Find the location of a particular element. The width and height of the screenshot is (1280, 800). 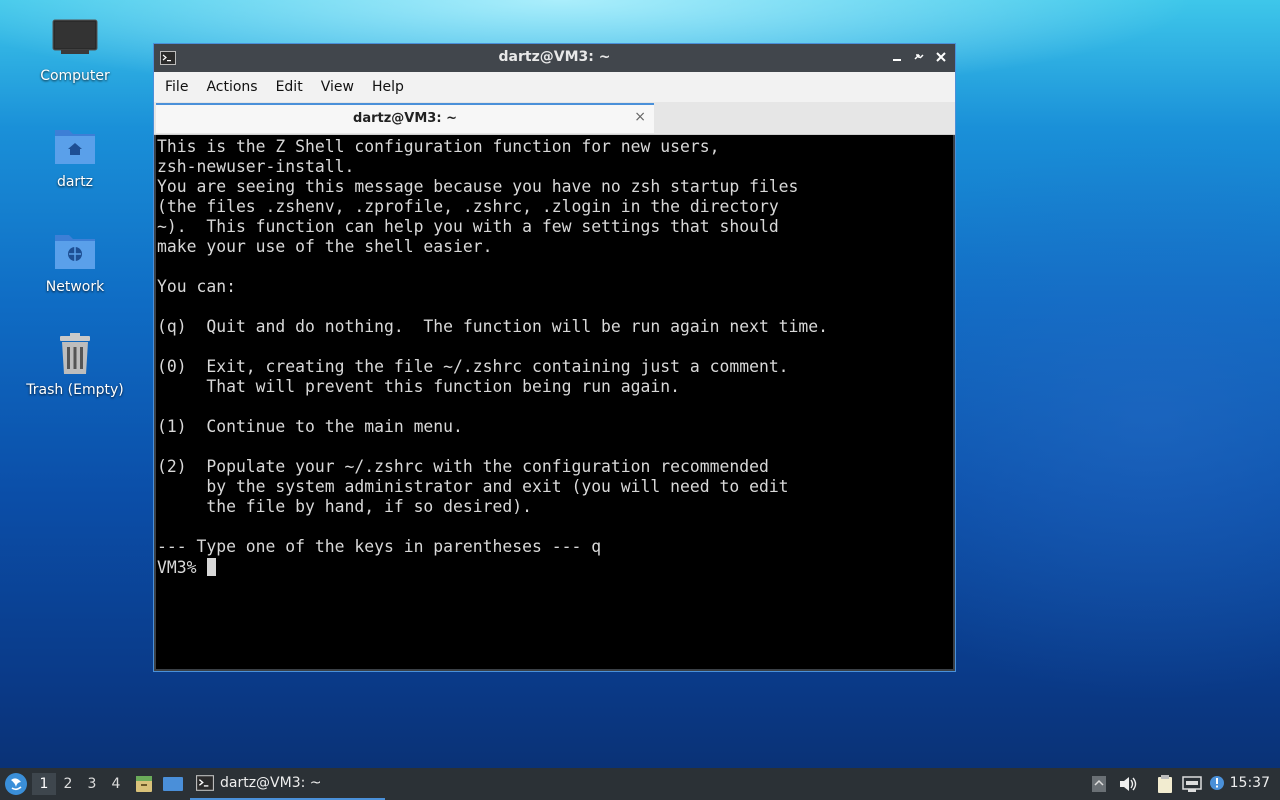

menu-actions: Actions is located at coordinates (231, 87).